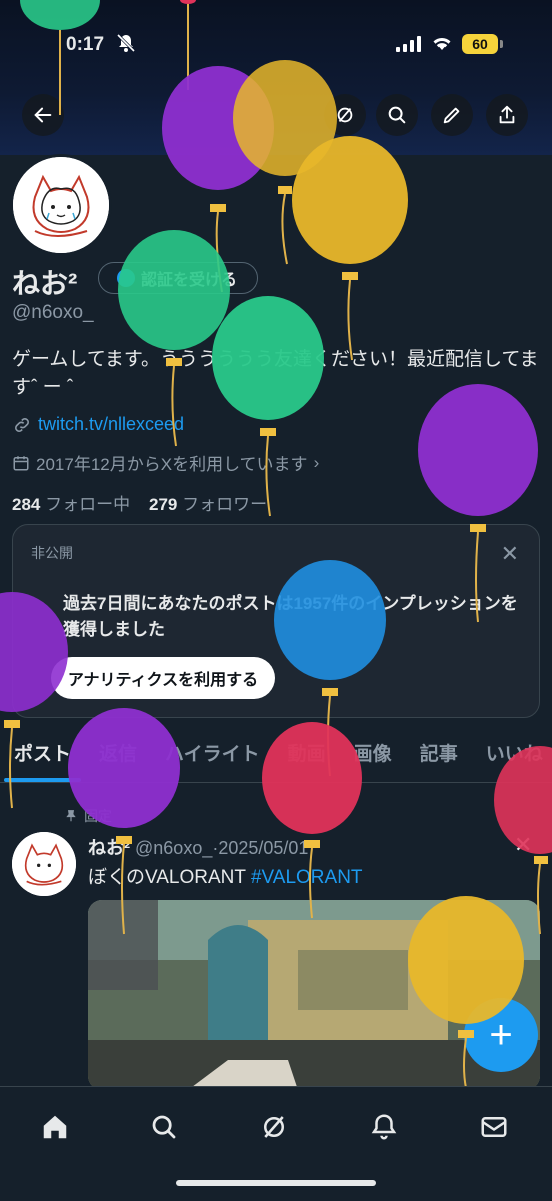 The width and height of the screenshot is (552, 1201). Describe the element at coordinates (88, 504) in the screenshot. I see `following-label: フォロー中` at that location.